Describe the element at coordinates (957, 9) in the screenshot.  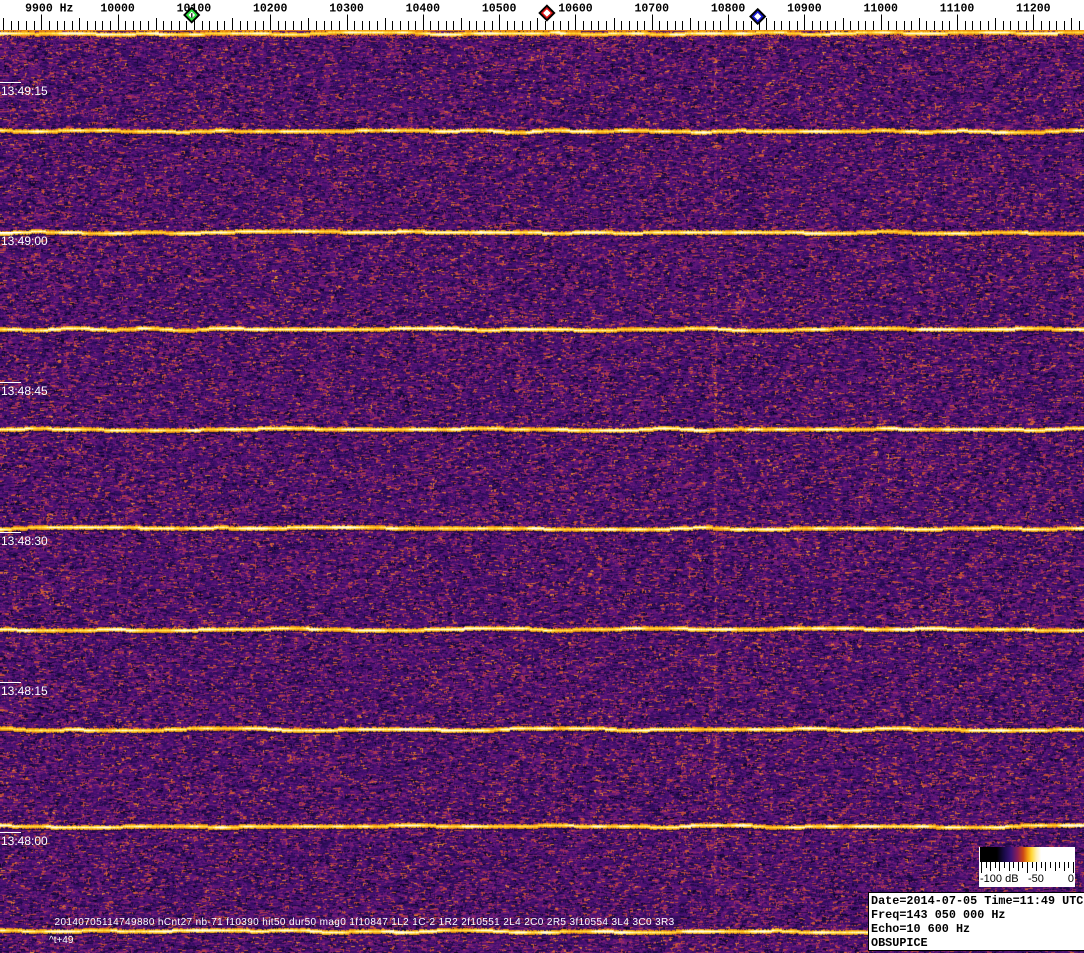
I see `svg-text: 11100` at that location.